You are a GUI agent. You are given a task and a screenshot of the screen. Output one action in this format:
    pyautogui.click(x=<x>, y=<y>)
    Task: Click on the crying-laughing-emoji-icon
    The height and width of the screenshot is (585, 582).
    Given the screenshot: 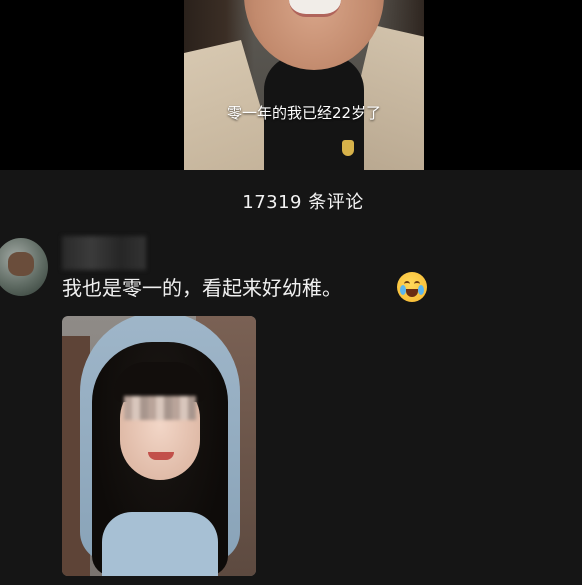 What is the action you would take?
    pyautogui.click(x=412, y=287)
    